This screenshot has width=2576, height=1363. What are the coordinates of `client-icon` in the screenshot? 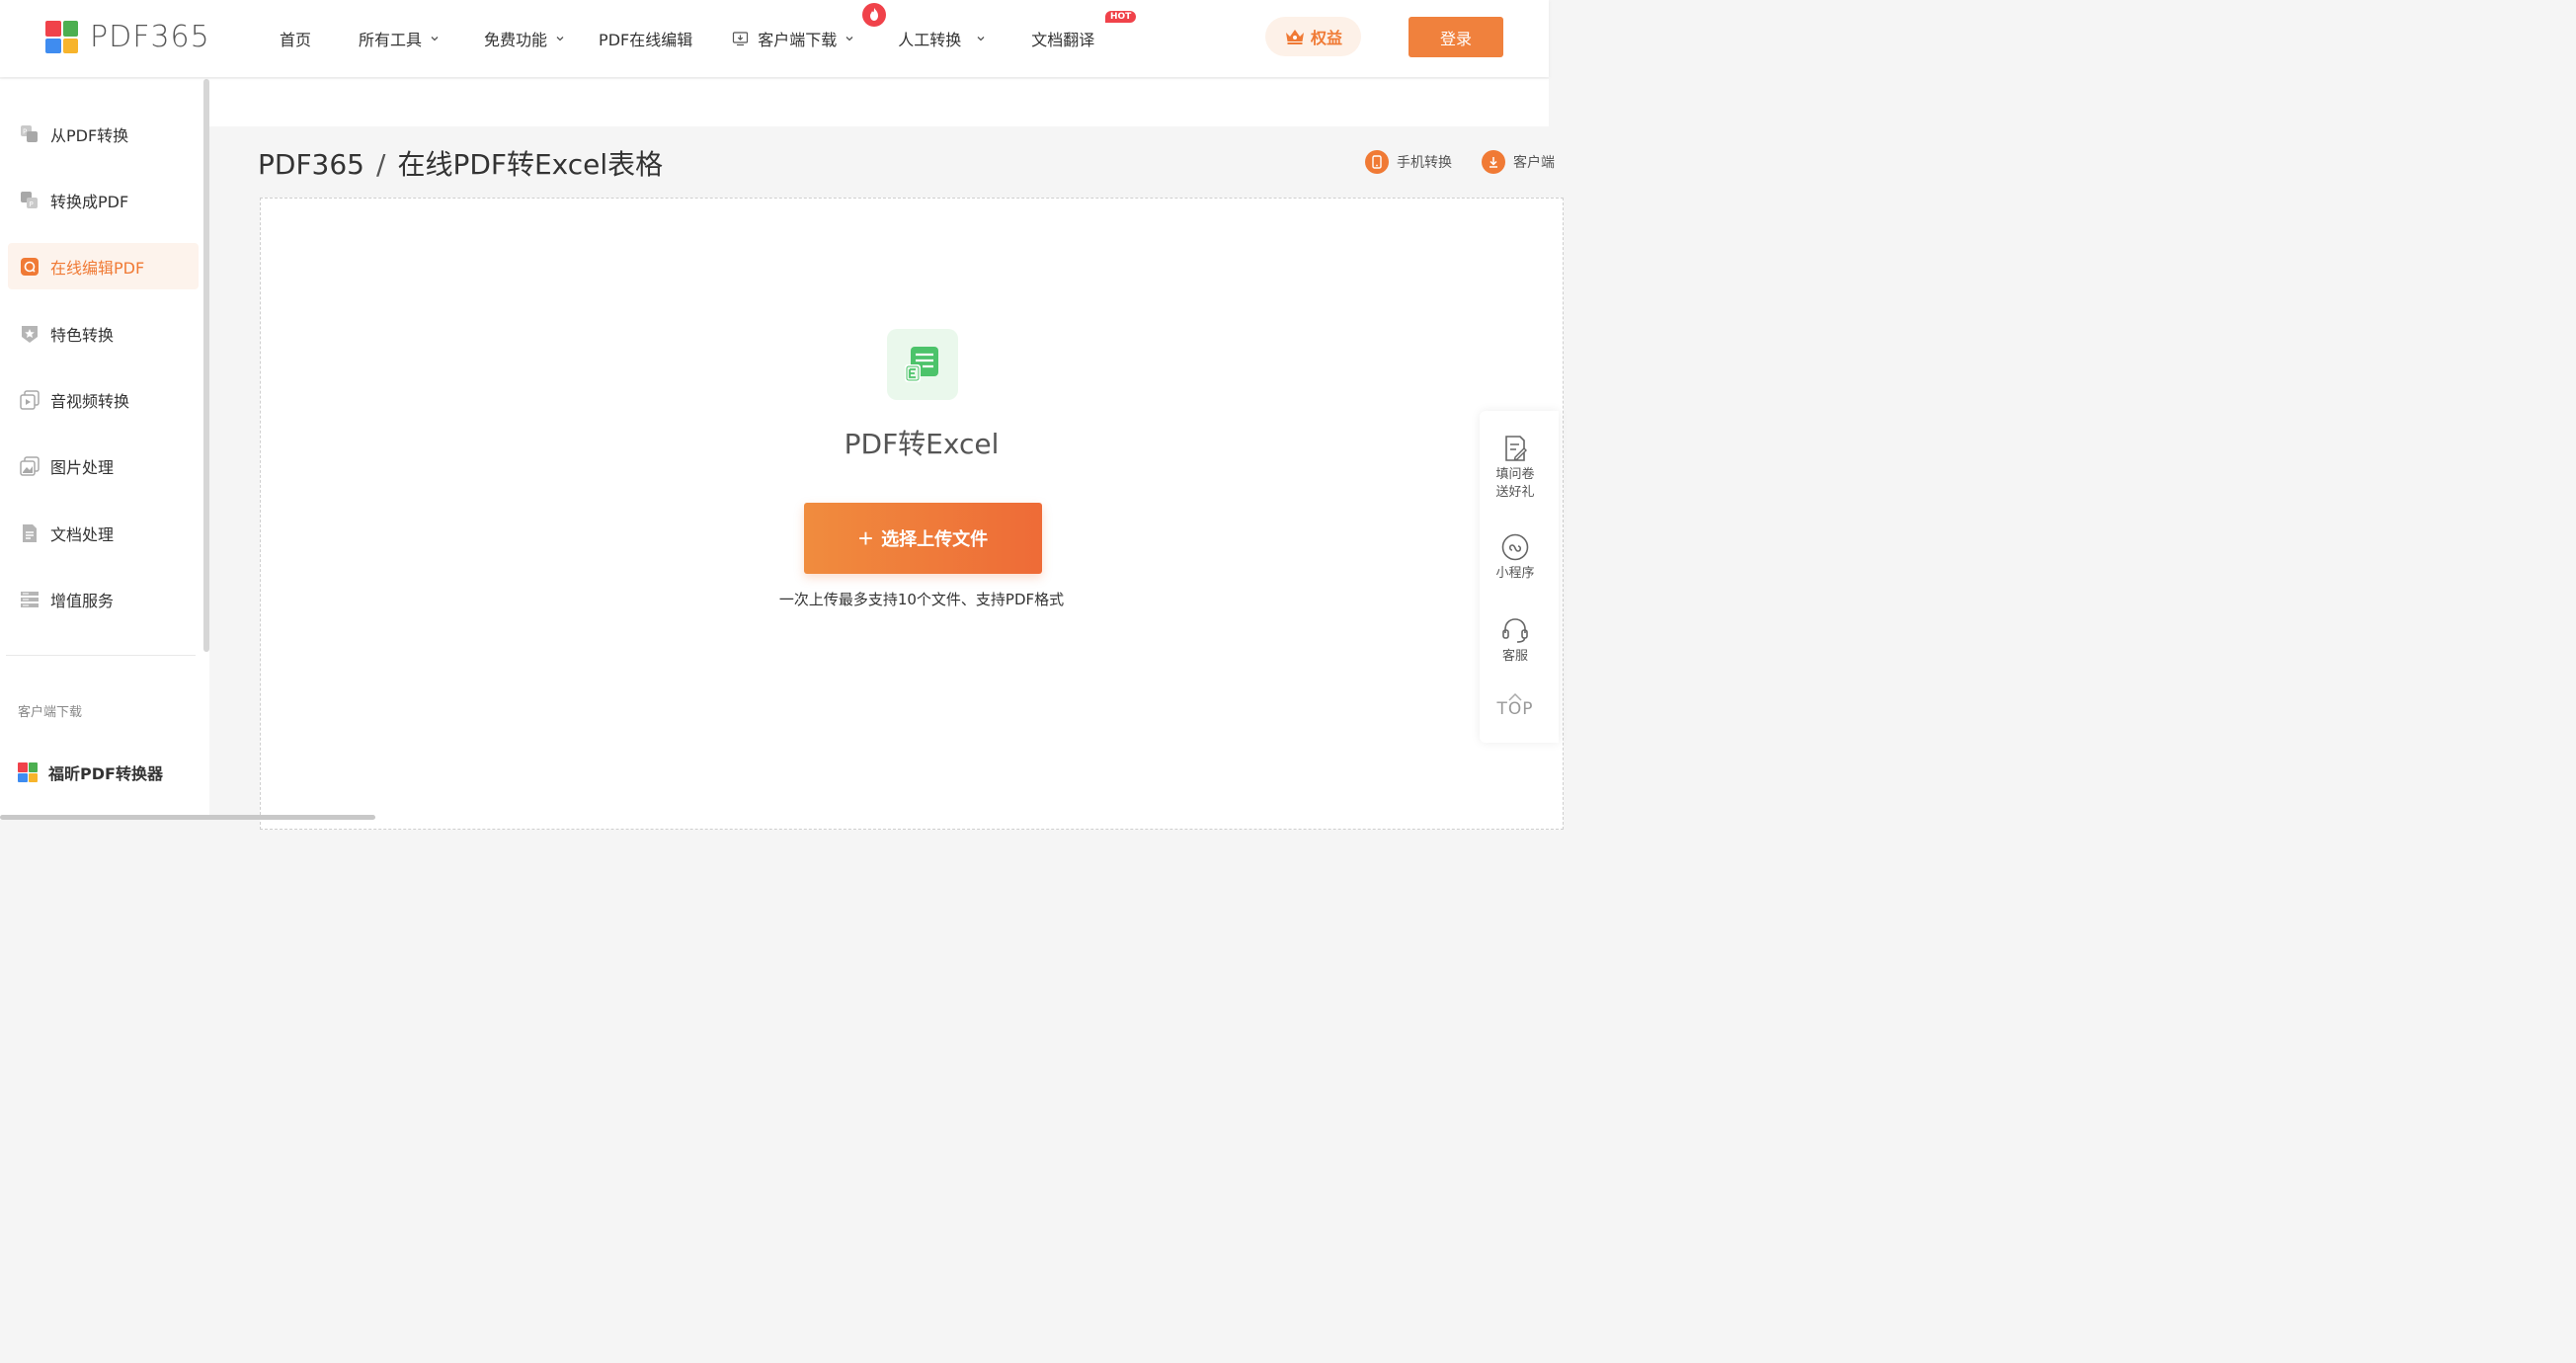 It's located at (1493, 162).